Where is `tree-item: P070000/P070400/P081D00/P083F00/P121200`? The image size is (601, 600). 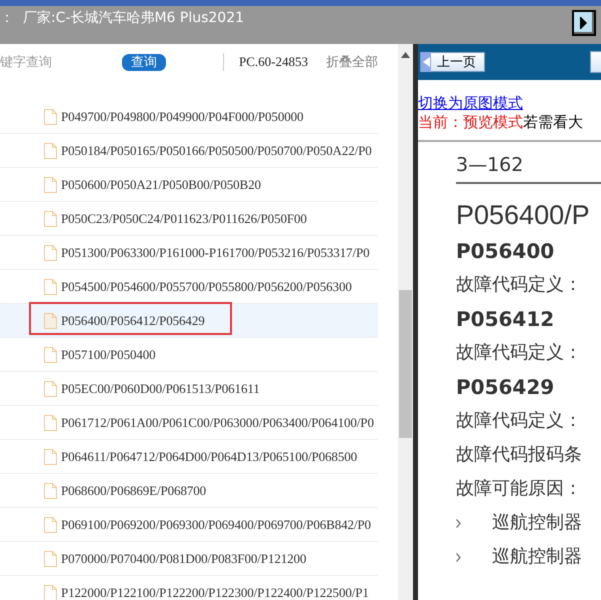
tree-item: P070000/P070400/P081D00/P083F00/P121200 is located at coordinates (189, 559).